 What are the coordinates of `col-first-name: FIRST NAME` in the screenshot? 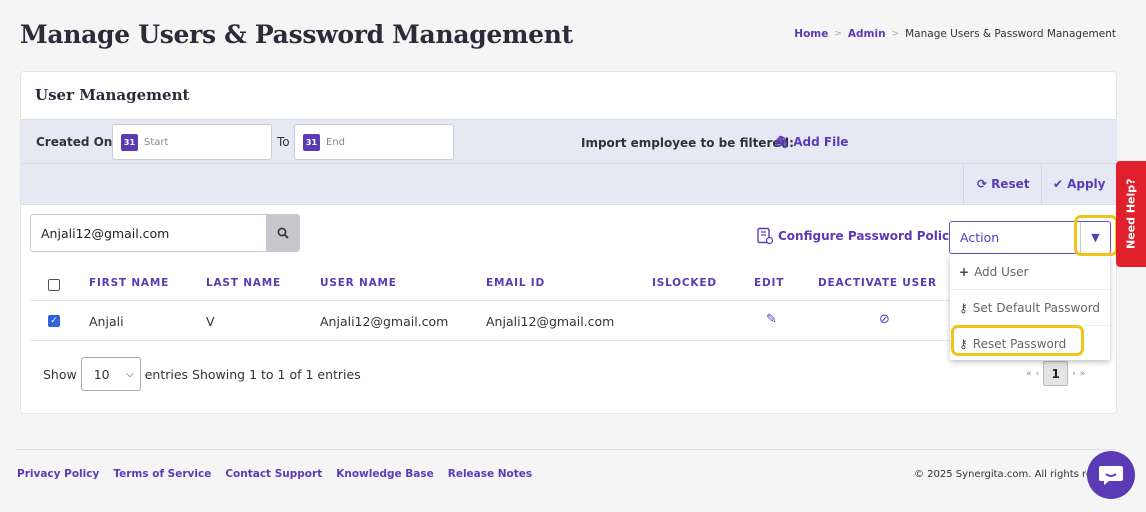 It's located at (129, 283).